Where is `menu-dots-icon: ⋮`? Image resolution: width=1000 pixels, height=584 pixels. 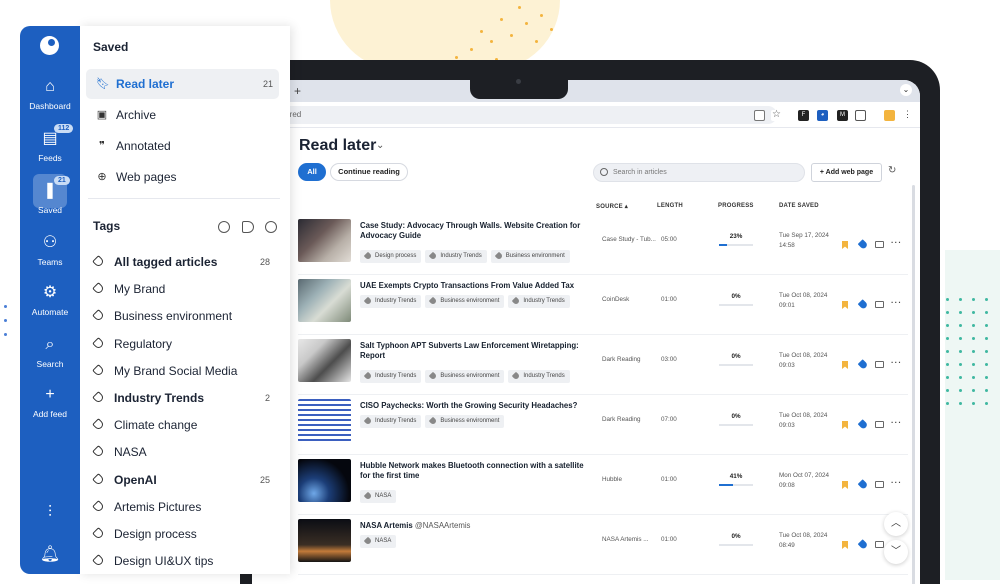 menu-dots-icon: ⋮ is located at coordinates (907, 115).